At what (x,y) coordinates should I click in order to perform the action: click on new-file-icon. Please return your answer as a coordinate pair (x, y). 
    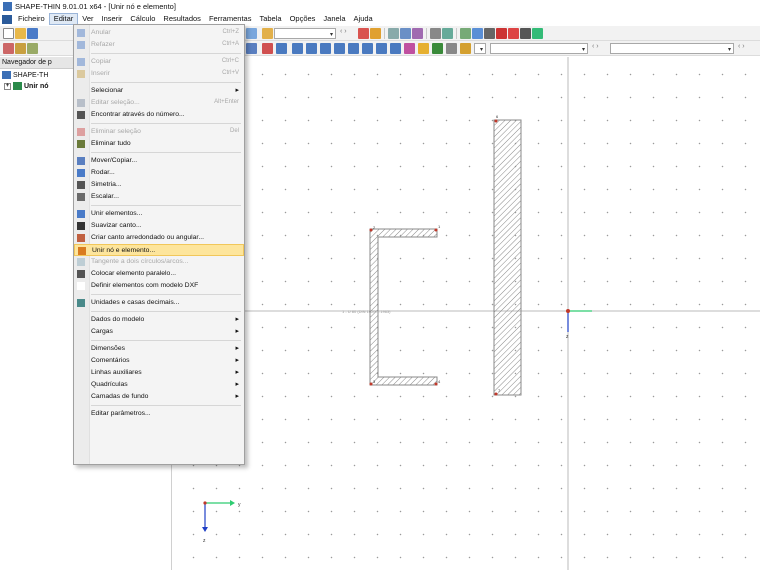
    Looking at the image, I should click on (8, 33).